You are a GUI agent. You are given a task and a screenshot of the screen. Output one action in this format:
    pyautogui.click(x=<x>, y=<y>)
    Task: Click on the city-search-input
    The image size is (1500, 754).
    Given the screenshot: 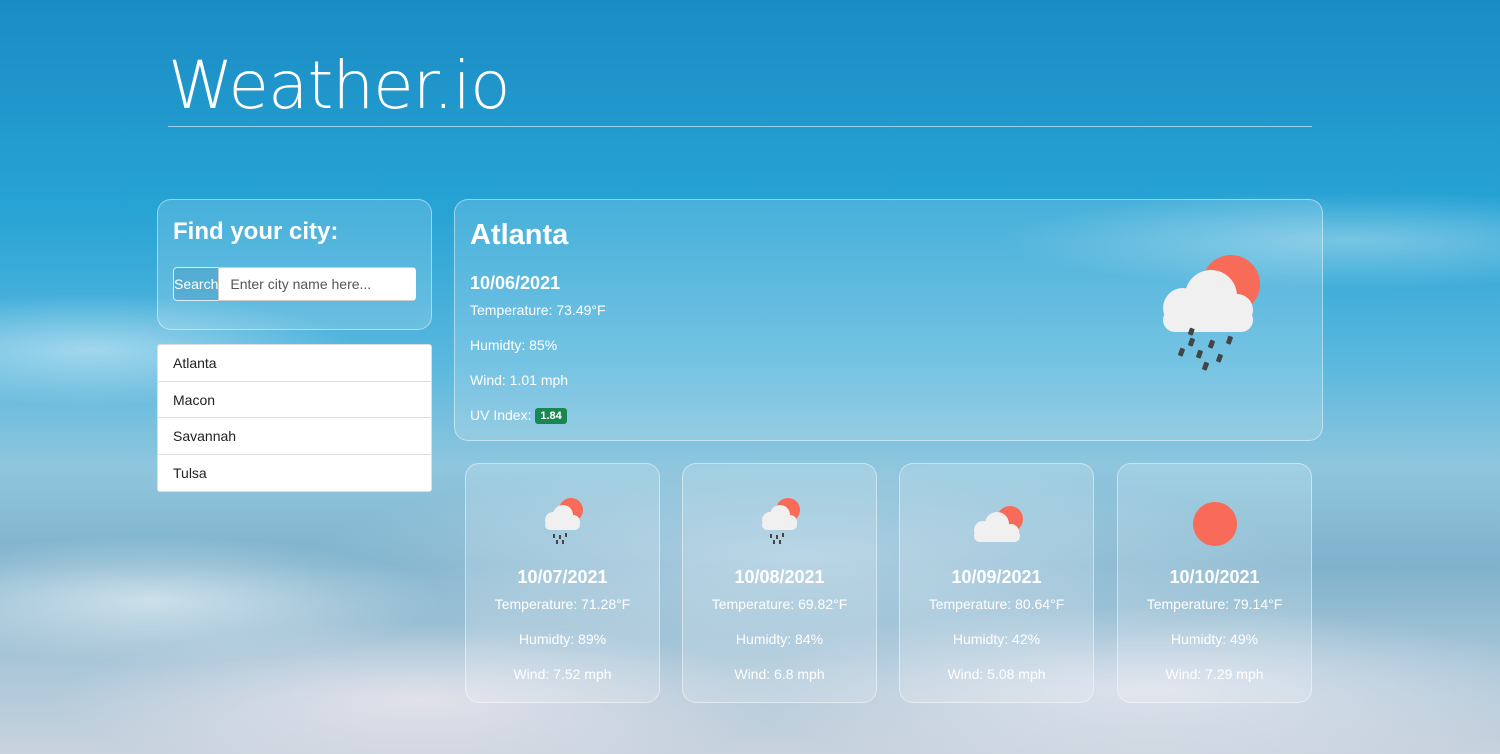 What is the action you would take?
    pyautogui.click(x=317, y=284)
    